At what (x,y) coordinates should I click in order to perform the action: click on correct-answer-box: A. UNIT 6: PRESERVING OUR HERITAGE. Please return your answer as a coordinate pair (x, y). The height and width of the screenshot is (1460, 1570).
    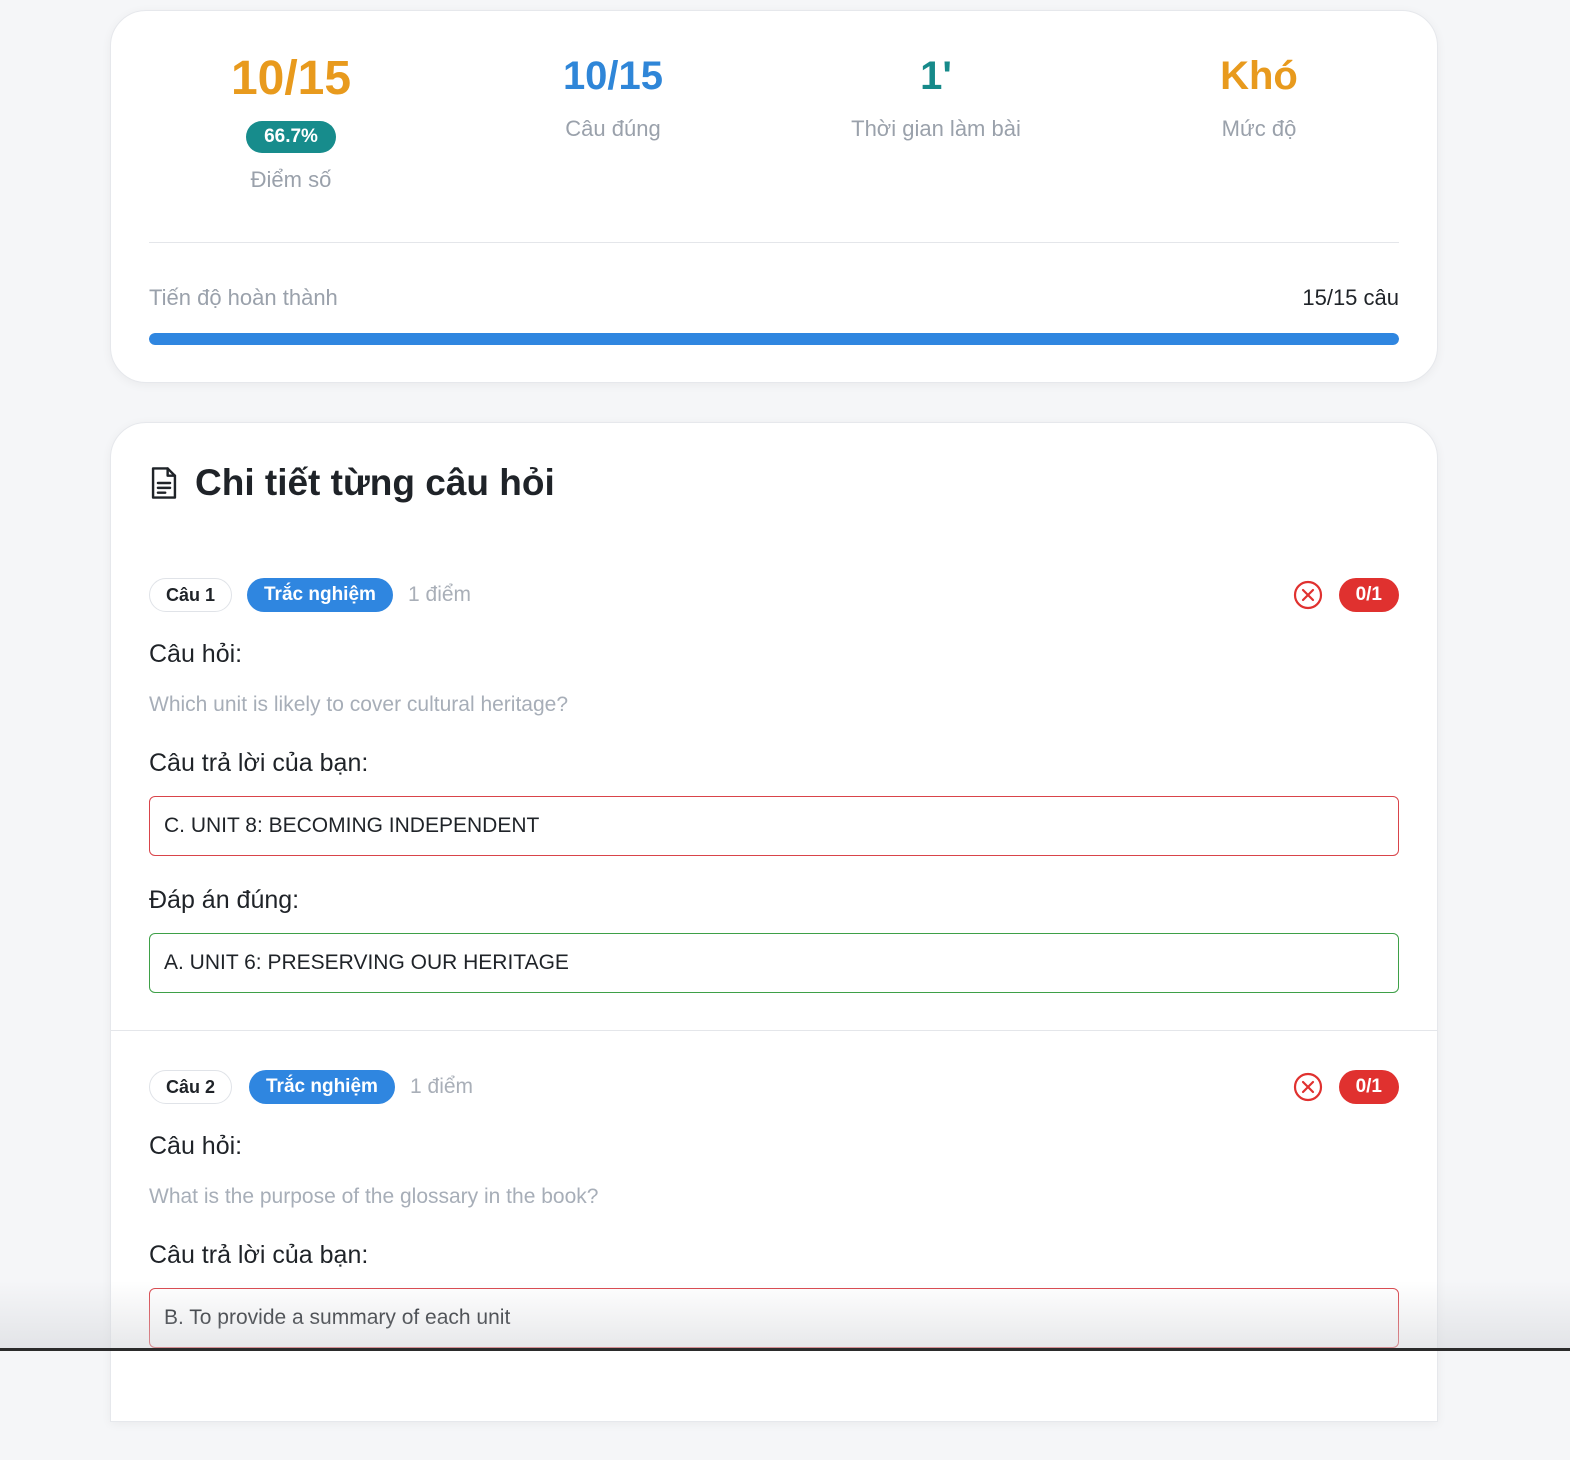
    Looking at the image, I should click on (774, 963).